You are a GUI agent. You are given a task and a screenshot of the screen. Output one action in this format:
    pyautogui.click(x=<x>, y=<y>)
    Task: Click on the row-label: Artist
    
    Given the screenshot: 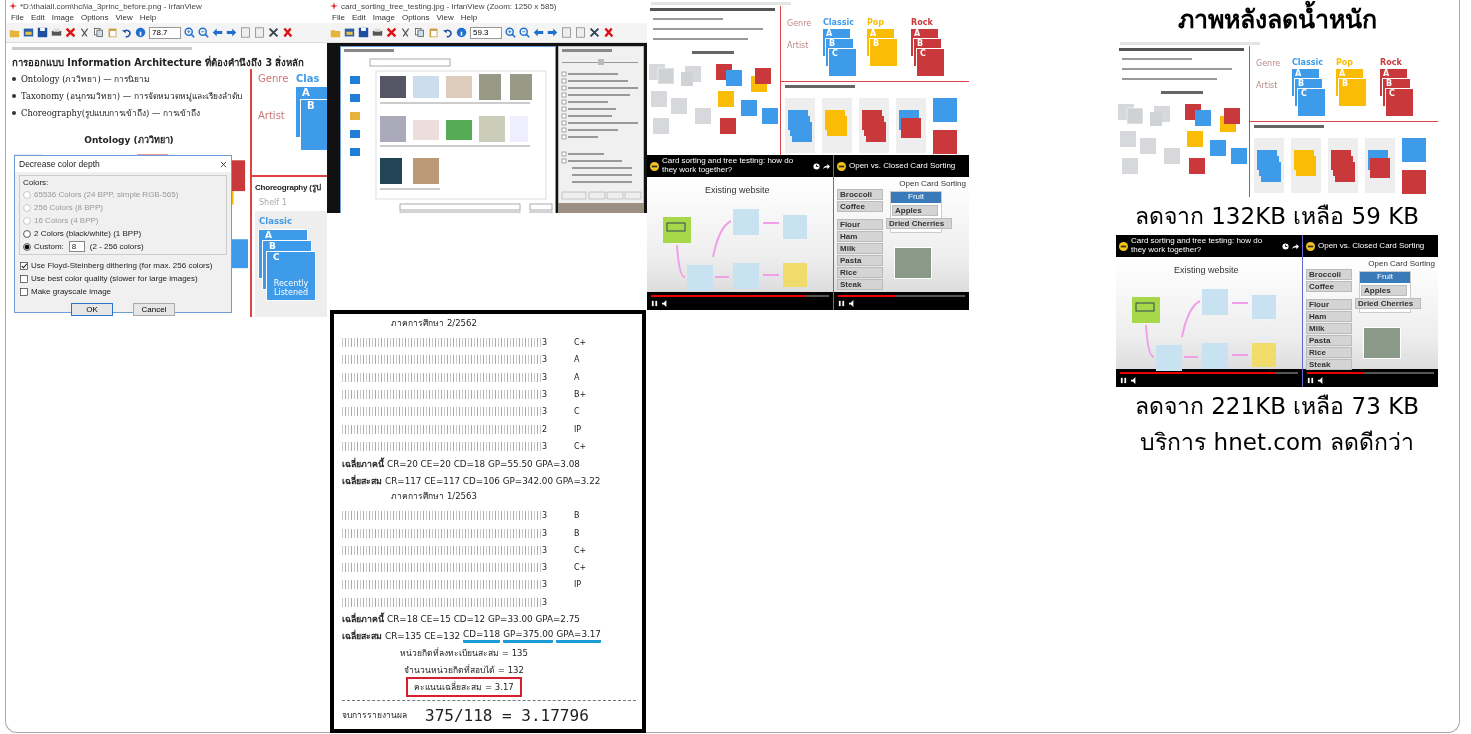 What is the action you would take?
    pyautogui.click(x=798, y=45)
    